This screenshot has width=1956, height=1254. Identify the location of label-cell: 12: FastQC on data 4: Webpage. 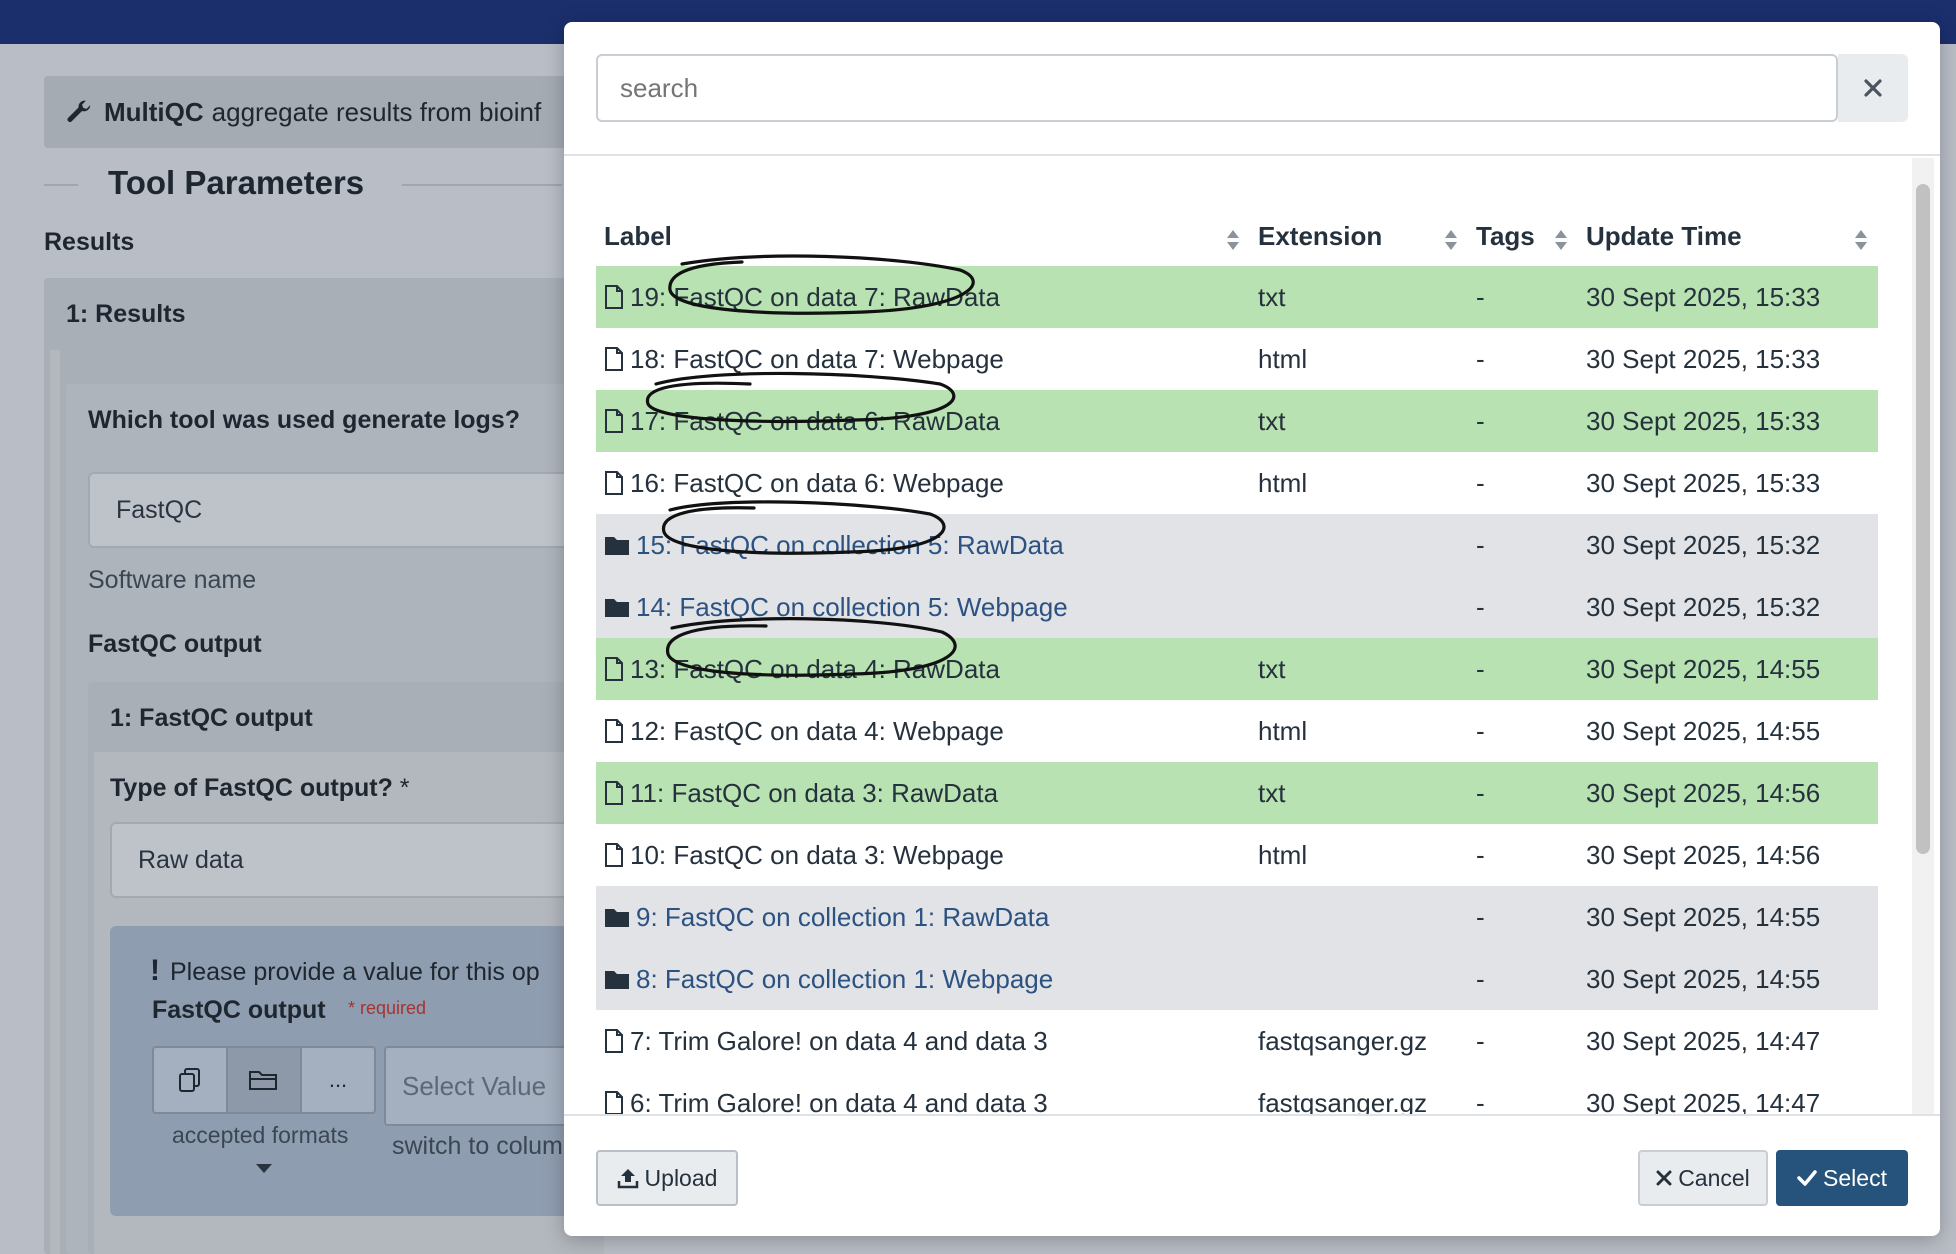
(923, 731).